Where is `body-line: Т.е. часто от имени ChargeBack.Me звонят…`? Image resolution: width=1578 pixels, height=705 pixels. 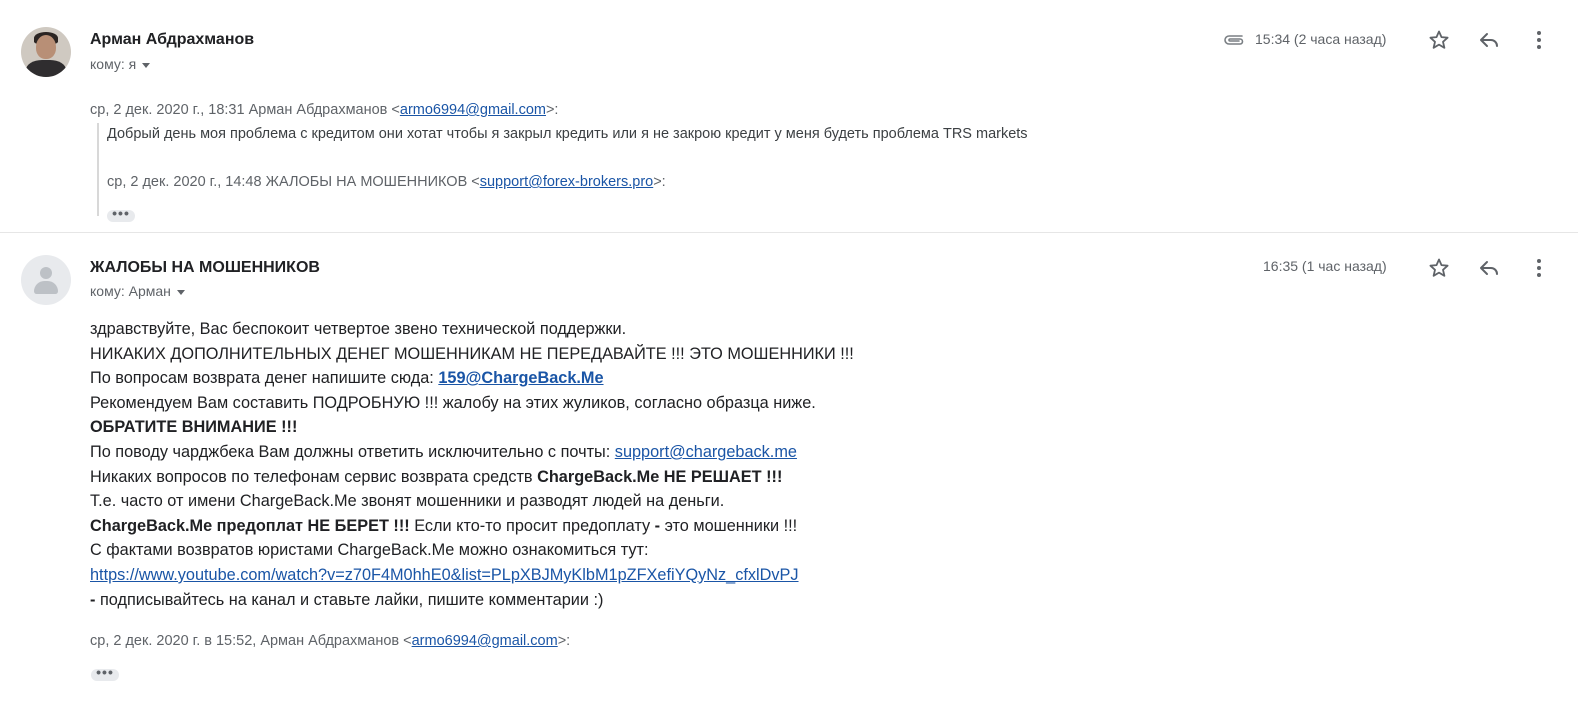
body-line: Т.е. часто от имени ChargeBack.Me звонят… is located at coordinates (407, 501).